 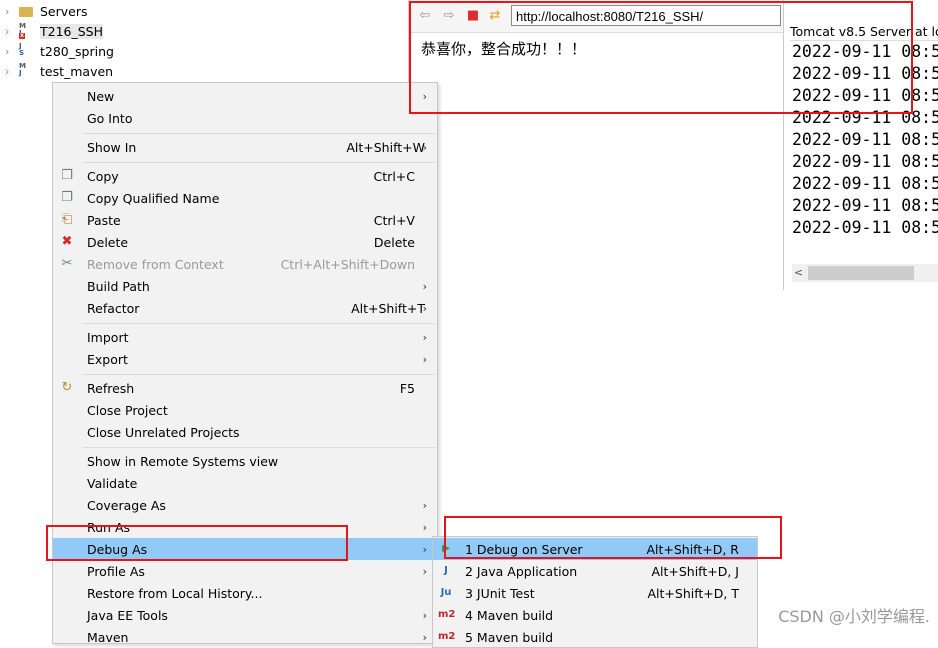 I want to click on menu-item-label: Go Into, so click(x=110, y=118).